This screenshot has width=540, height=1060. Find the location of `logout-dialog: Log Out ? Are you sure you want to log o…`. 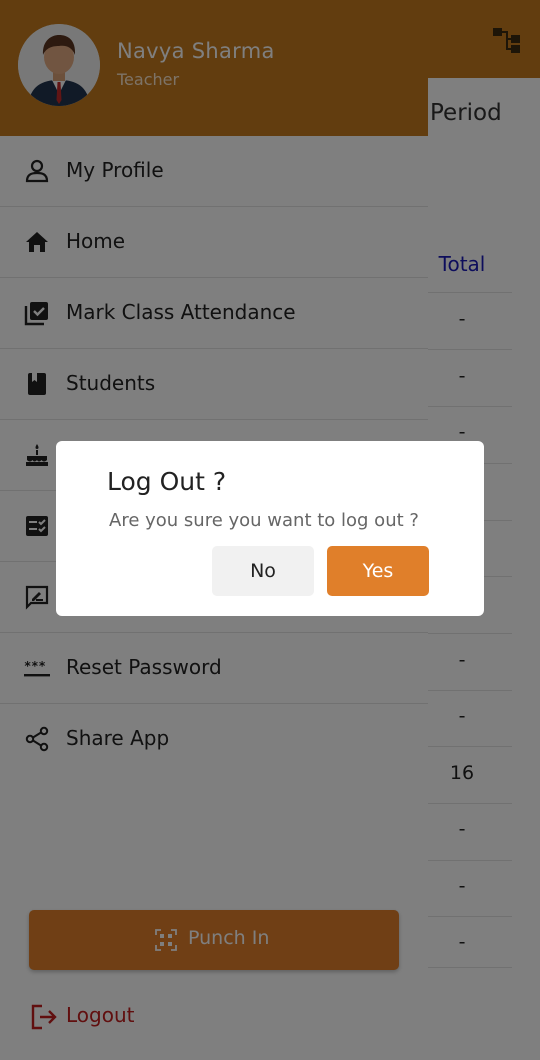

logout-dialog: Log Out ? Are you sure you want to log o… is located at coordinates (270, 528).